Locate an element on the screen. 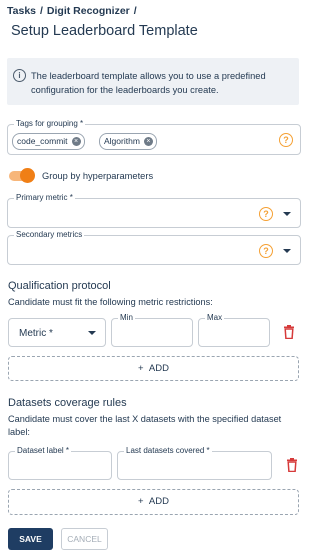 This screenshot has height=560, width=320. metric-select: Metric * is located at coordinates (57, 332).